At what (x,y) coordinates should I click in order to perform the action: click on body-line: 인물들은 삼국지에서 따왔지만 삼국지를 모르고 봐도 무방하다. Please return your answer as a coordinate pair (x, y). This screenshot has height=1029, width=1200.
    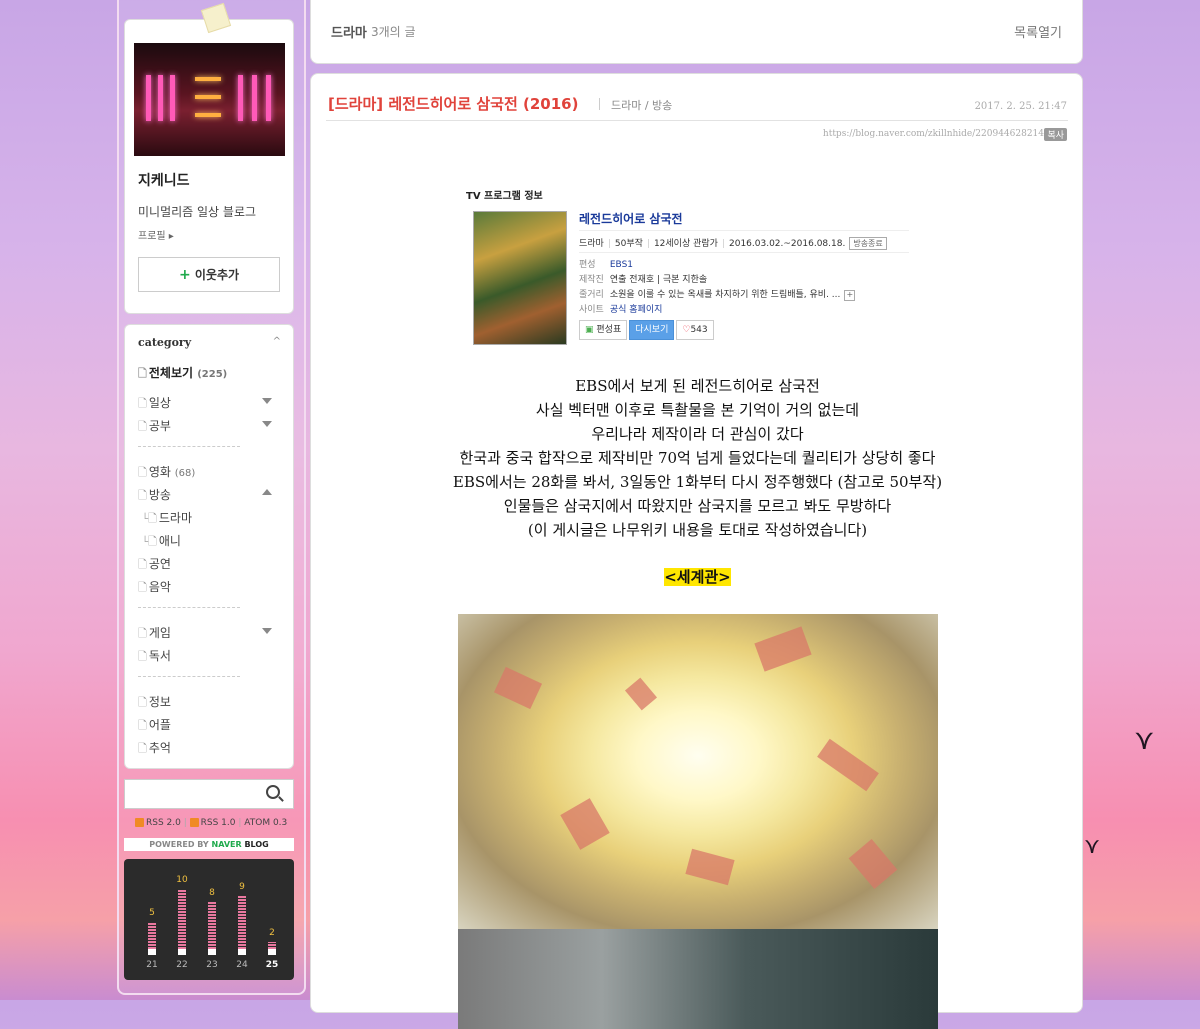
    Looking at the image, I should click on (697, 506).